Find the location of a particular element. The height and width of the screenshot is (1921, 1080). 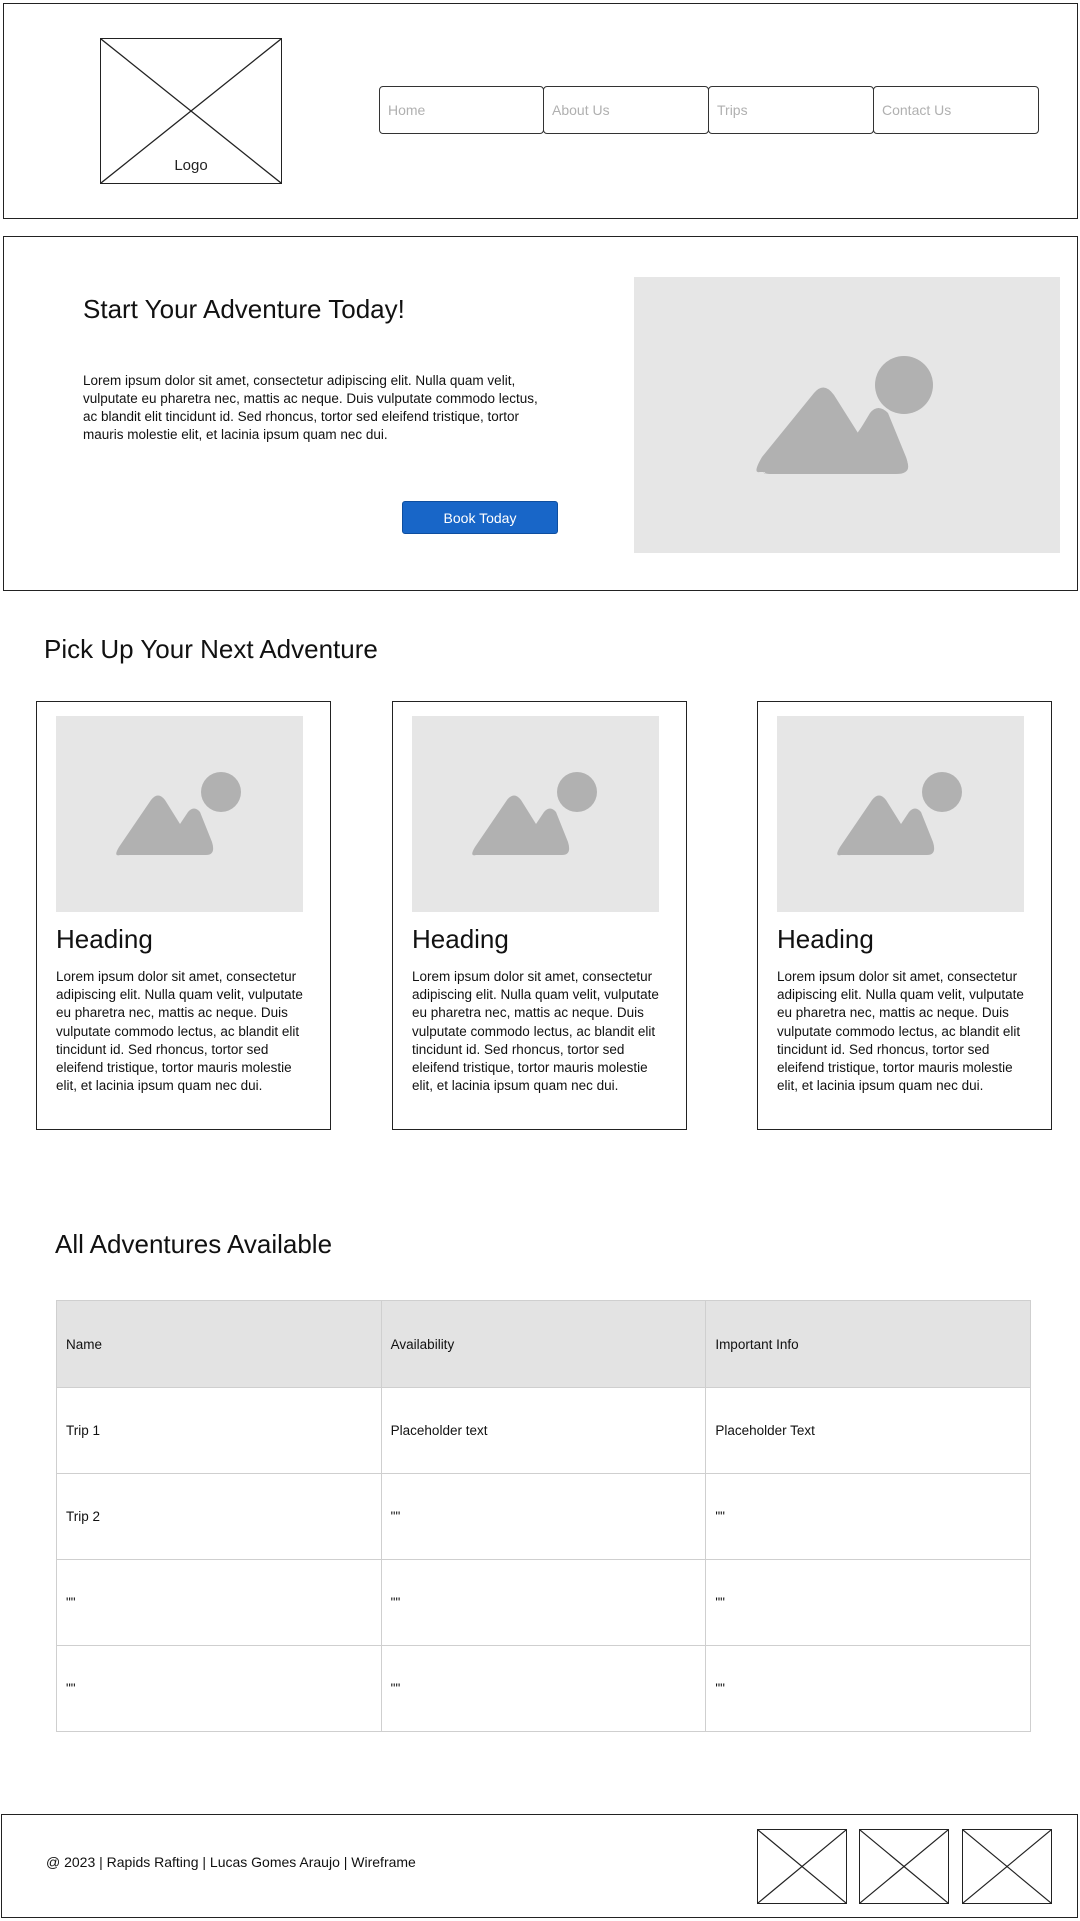

table-header-row: Name Availability Important Info is located at coordinates (543, 1344).